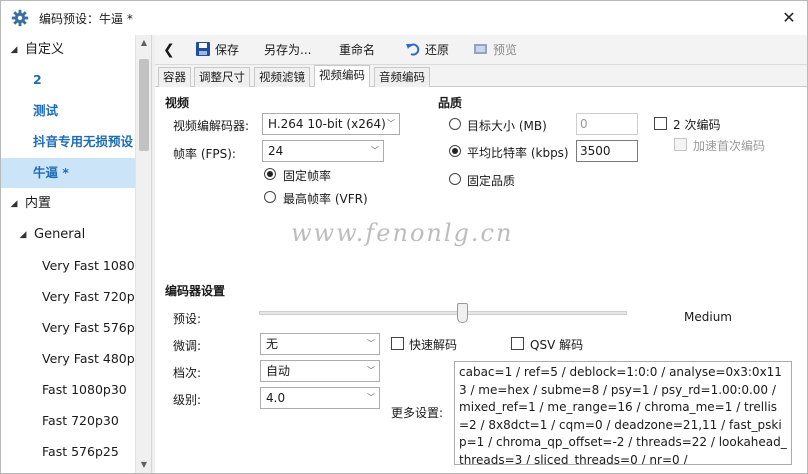 The image size is (808, 474). Describe the element at coordinates (437, 50) in the screenshot. I see `restore-label: 还原` at that location.